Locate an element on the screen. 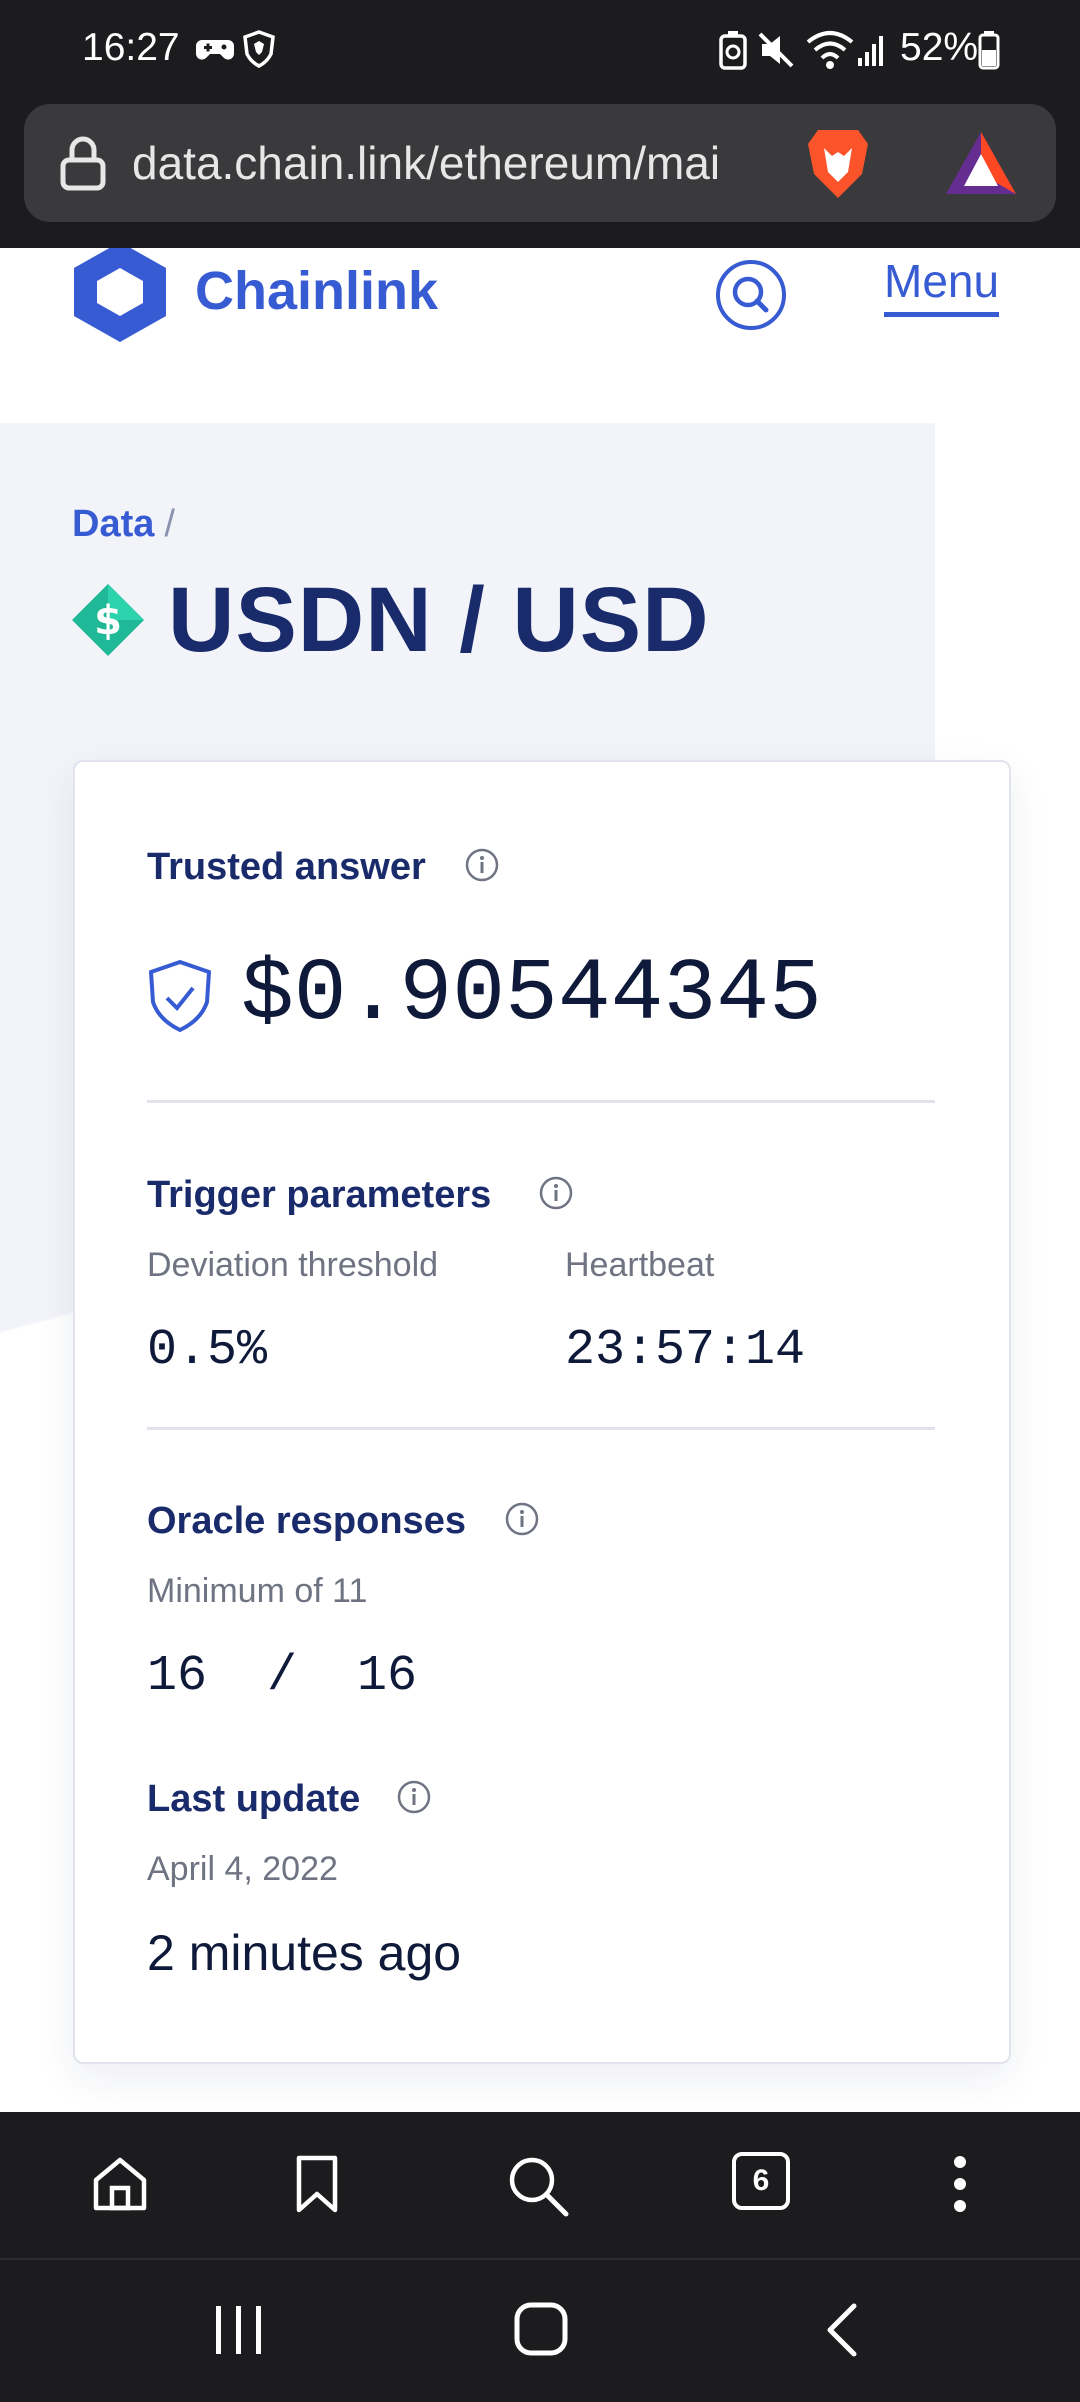 This screenshot has width=1080, height=2402. system-navigation-bar is located at coordinates (540, 2330).